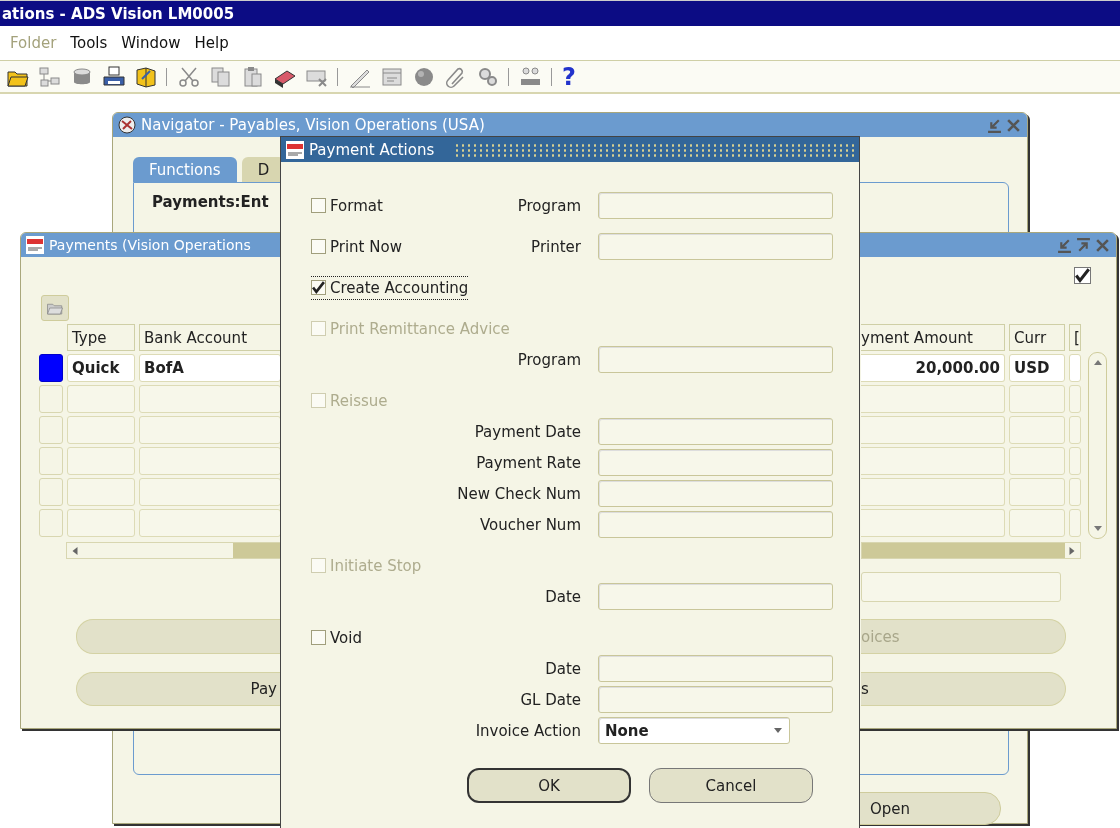  Describe the element at coordinates (1097, 529) in the screenshot. I see `down-arrow-icon` at that location.